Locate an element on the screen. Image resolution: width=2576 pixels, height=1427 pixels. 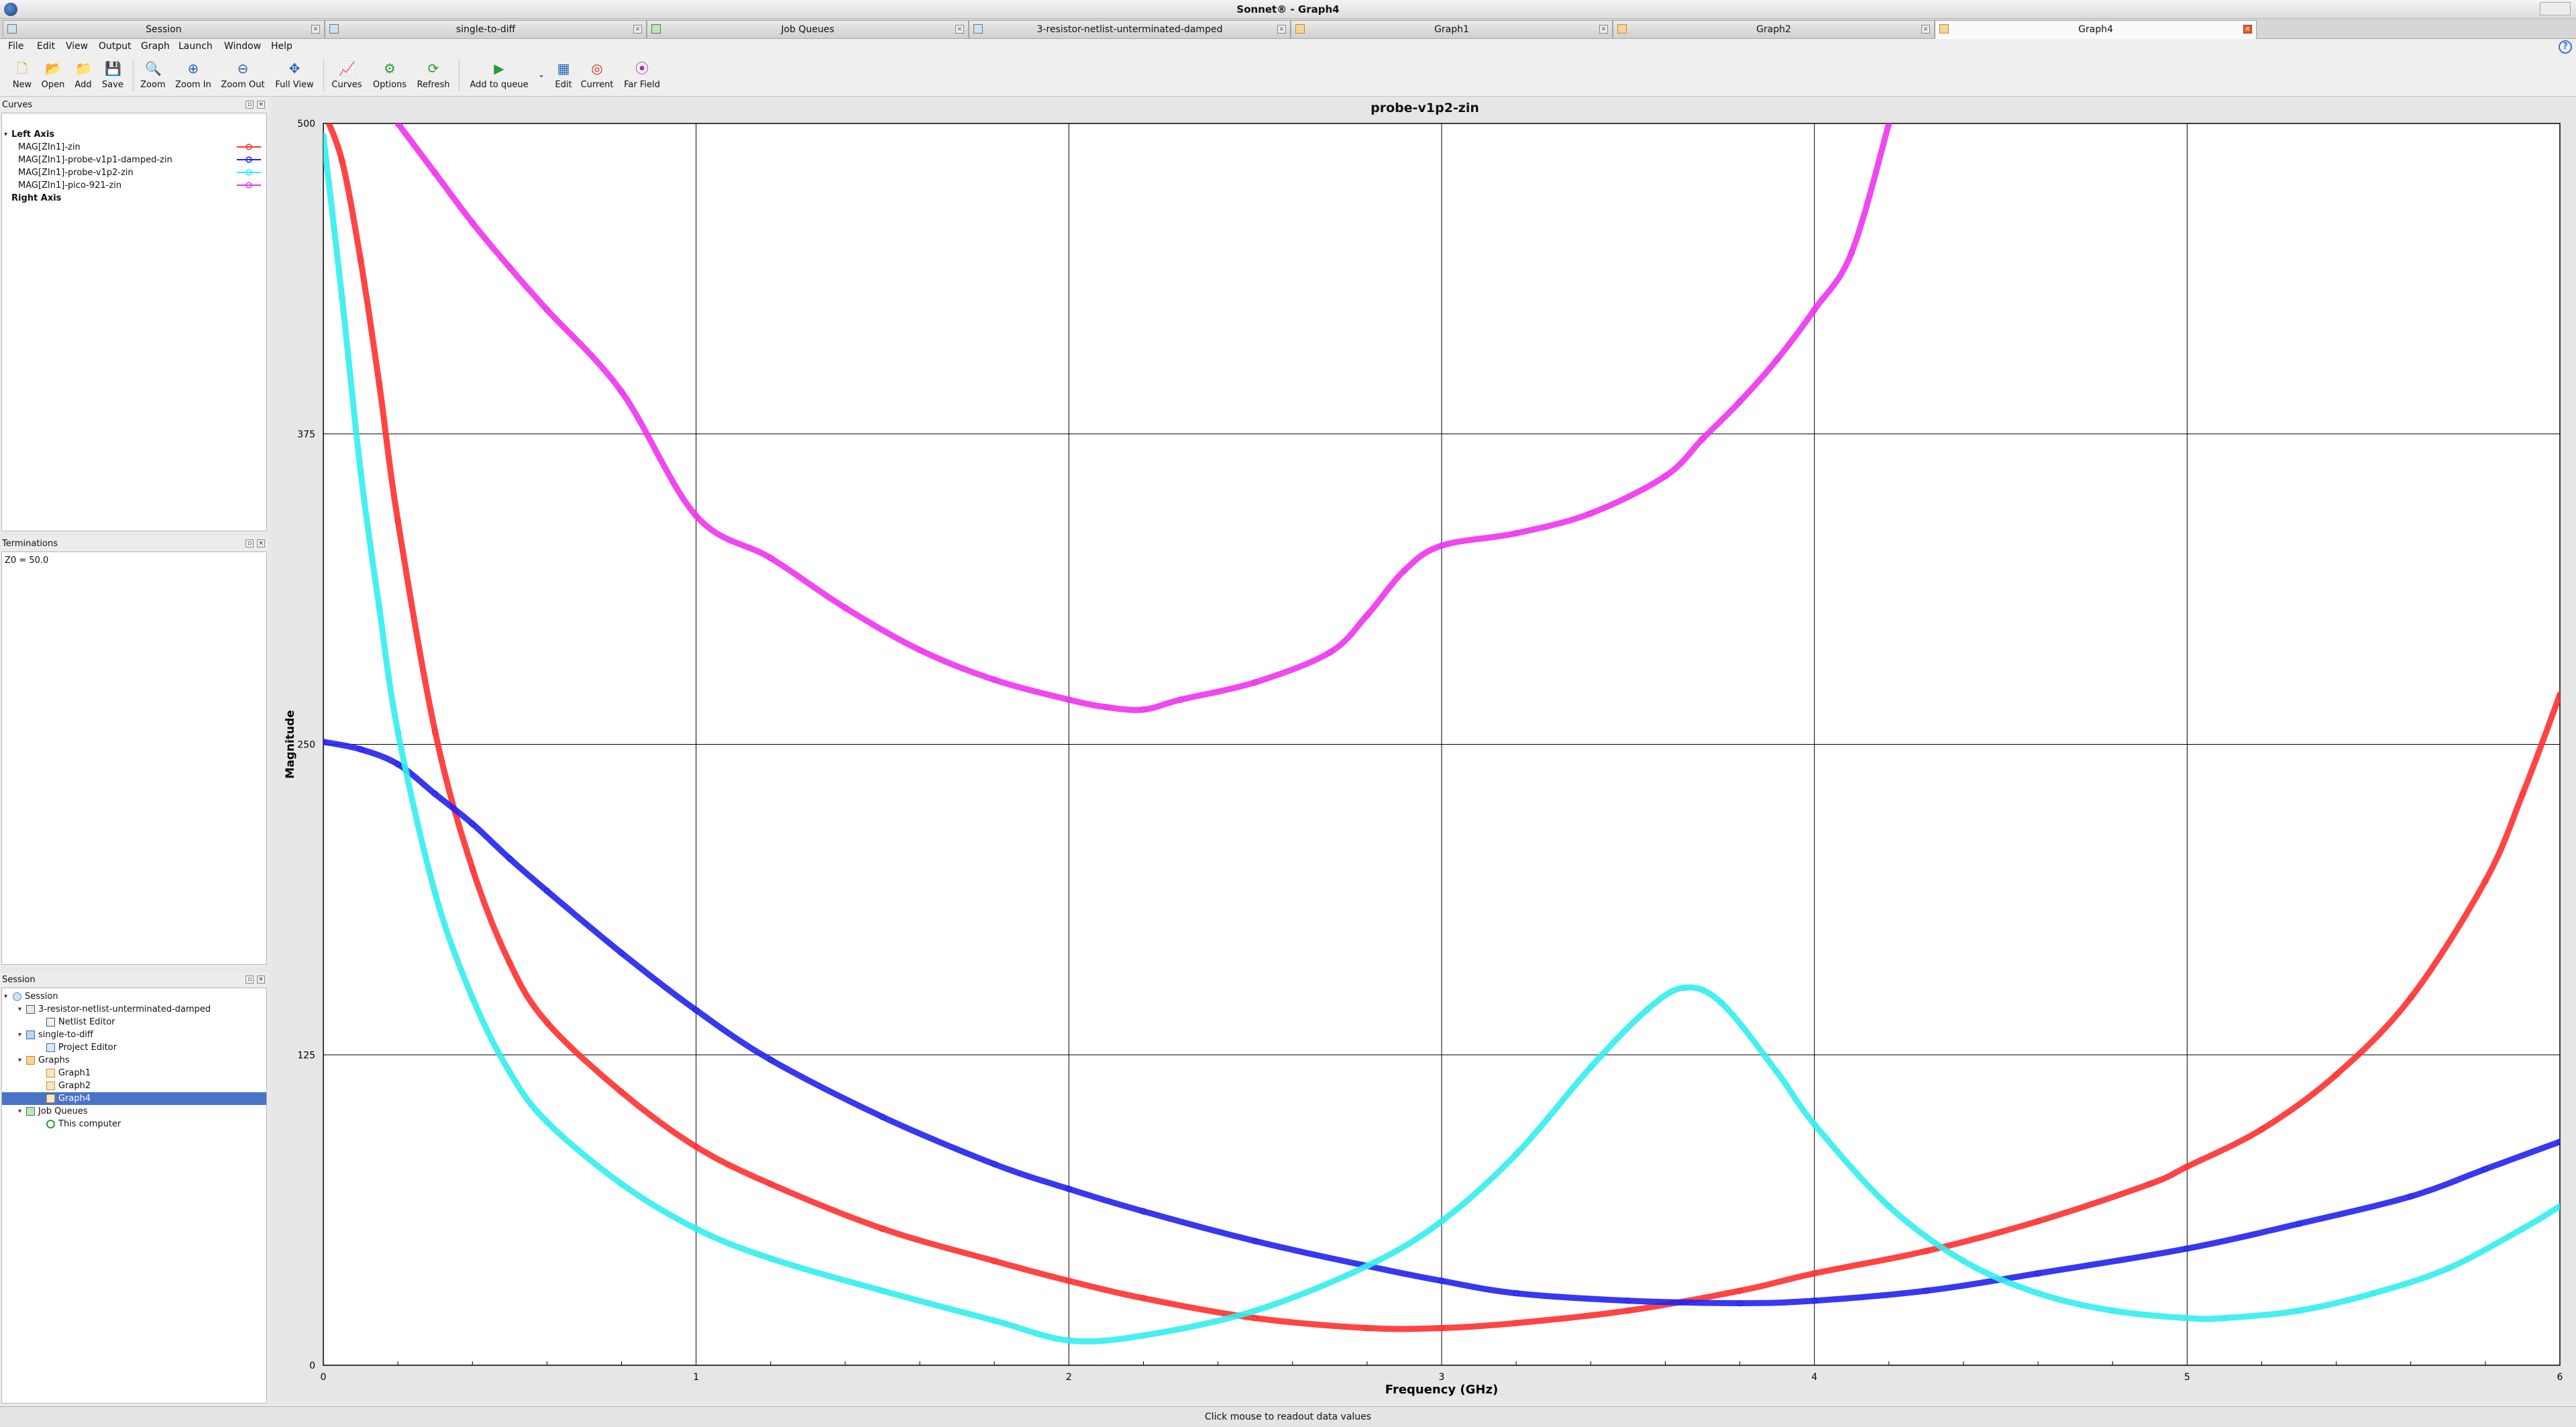
x-tick-label: 6 is located at coordinates (2560, 1377).